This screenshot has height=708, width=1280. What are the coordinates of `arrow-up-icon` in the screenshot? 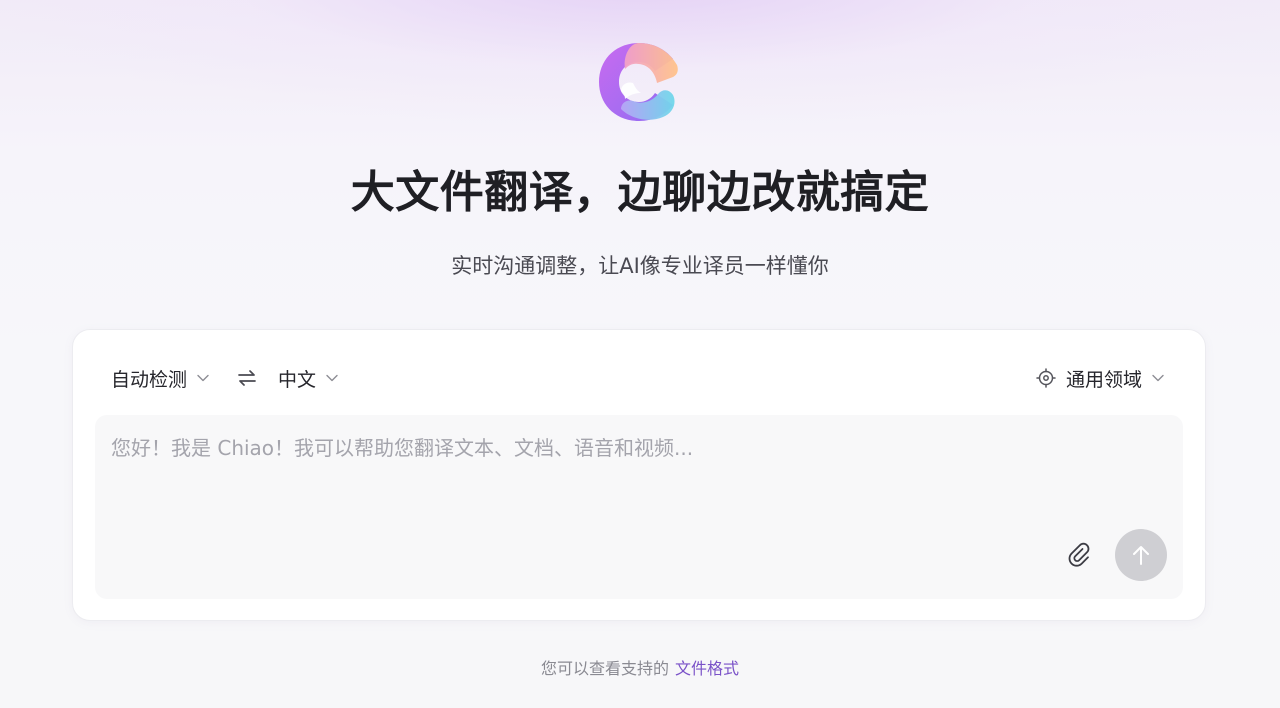 It's located at (1141, 555).